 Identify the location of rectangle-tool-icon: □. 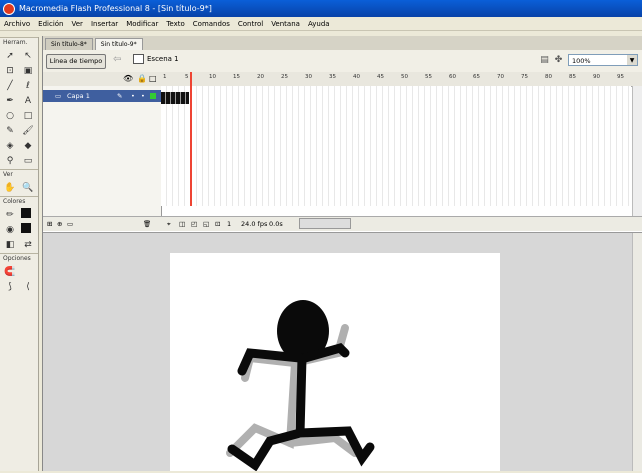
(28, 115).